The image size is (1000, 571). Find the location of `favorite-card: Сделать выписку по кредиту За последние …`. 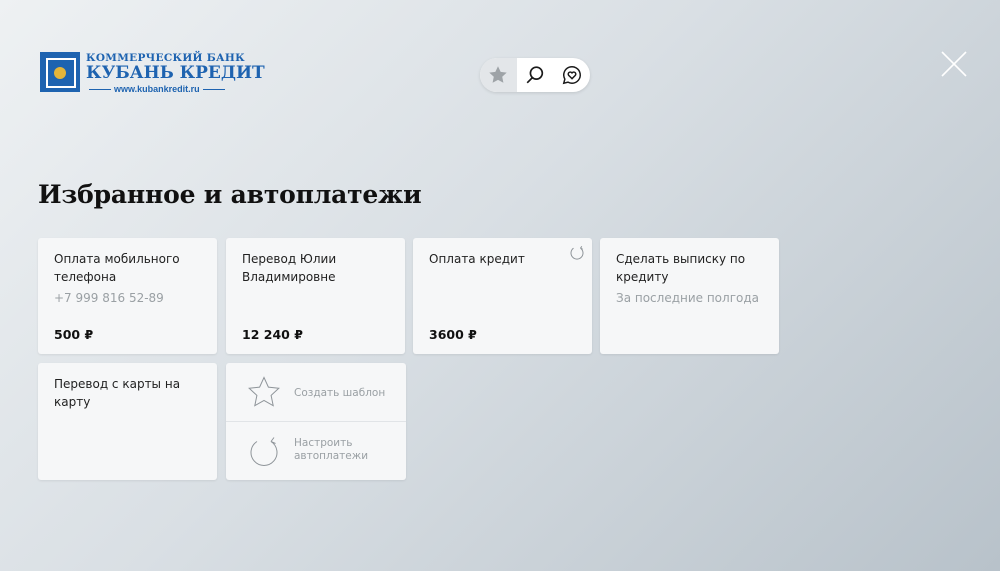

favorite-card: Сделать выписку по кредиту За последние … is located at coordinates (689, 296).